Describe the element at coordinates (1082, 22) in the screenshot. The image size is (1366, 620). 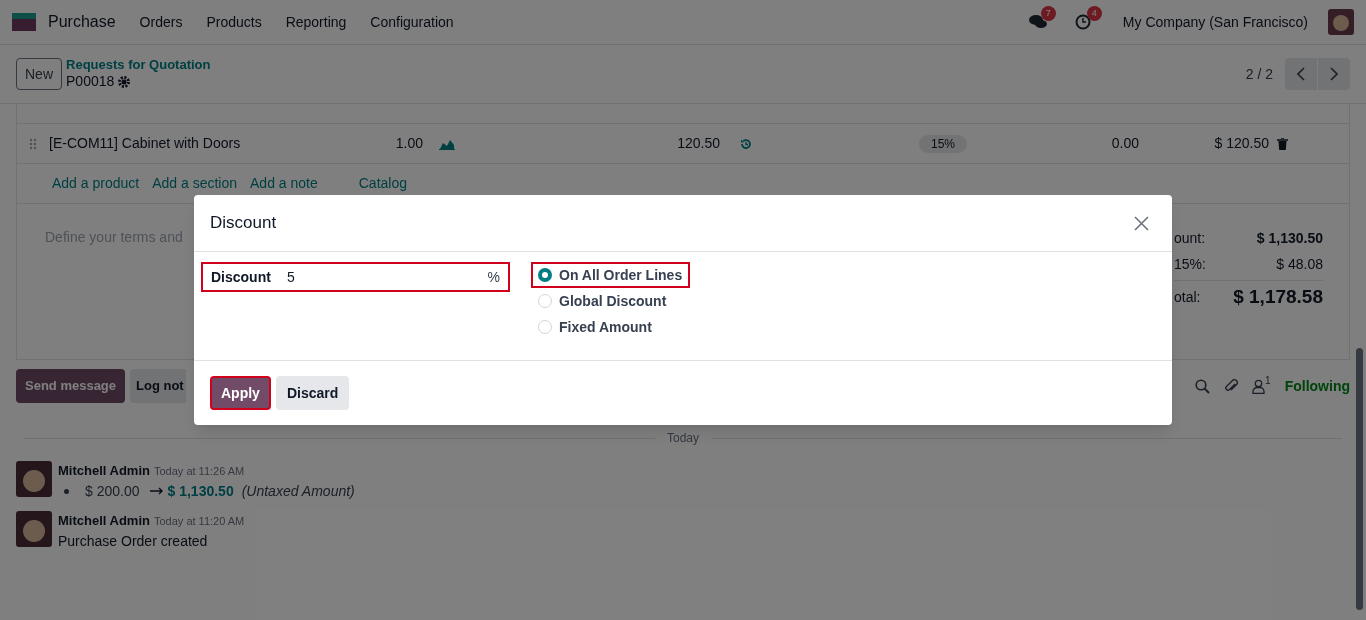
I see `clock-icon` at that location.